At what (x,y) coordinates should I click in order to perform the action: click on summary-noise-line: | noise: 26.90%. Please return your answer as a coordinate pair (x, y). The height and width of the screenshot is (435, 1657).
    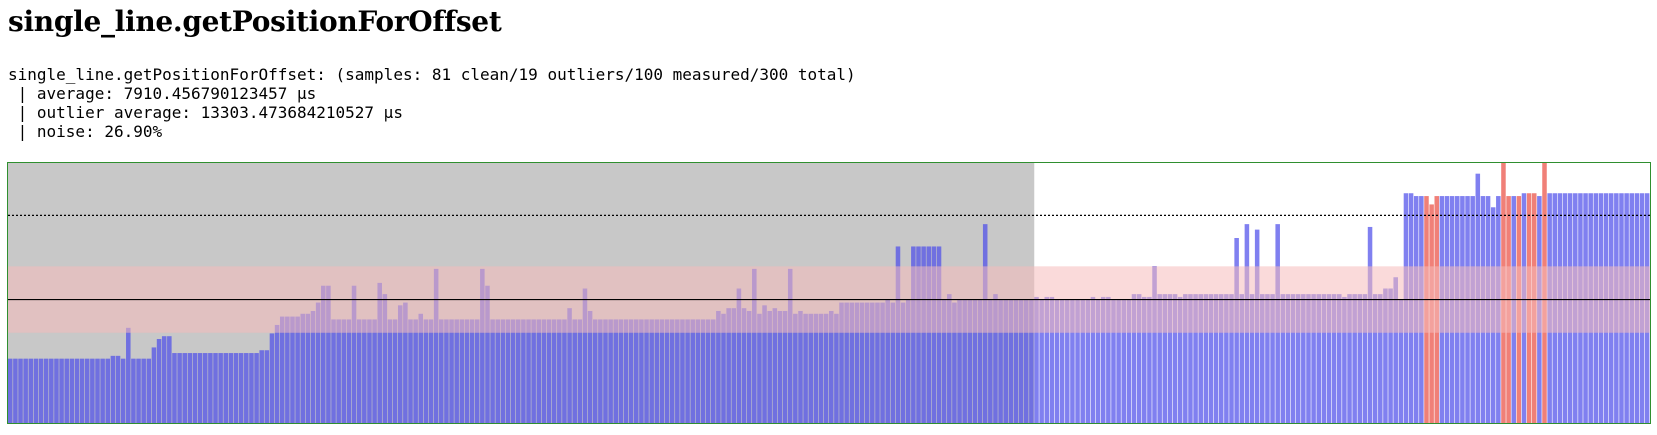
    Looking at the image, I should click on (85, 131).